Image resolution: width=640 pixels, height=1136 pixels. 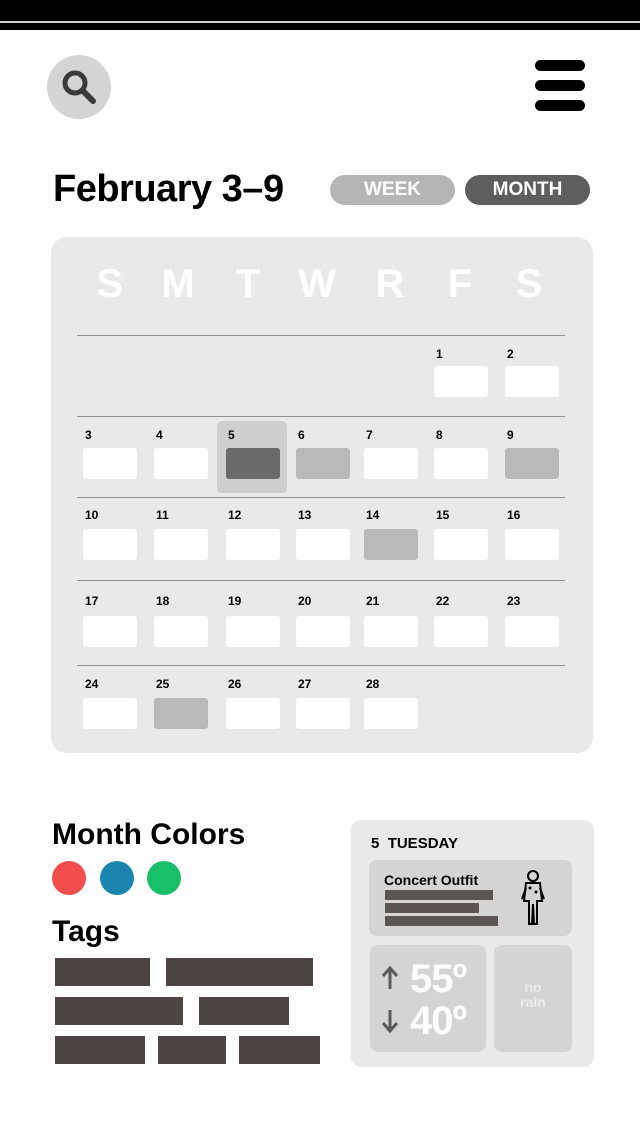 What do you see at coordinates (438, 979) in the screenshot?
I see `temp-high: 55º` at bounding box center [438, 979].